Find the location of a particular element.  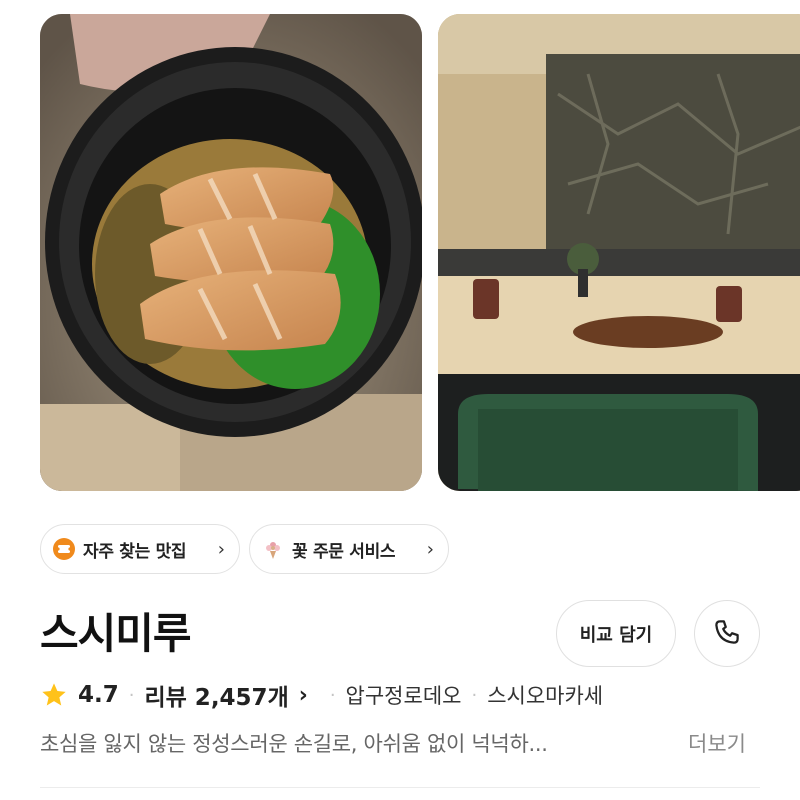

flower-order-chip: 꽃 주문 서비스 › is located at coordinates (349, 549).